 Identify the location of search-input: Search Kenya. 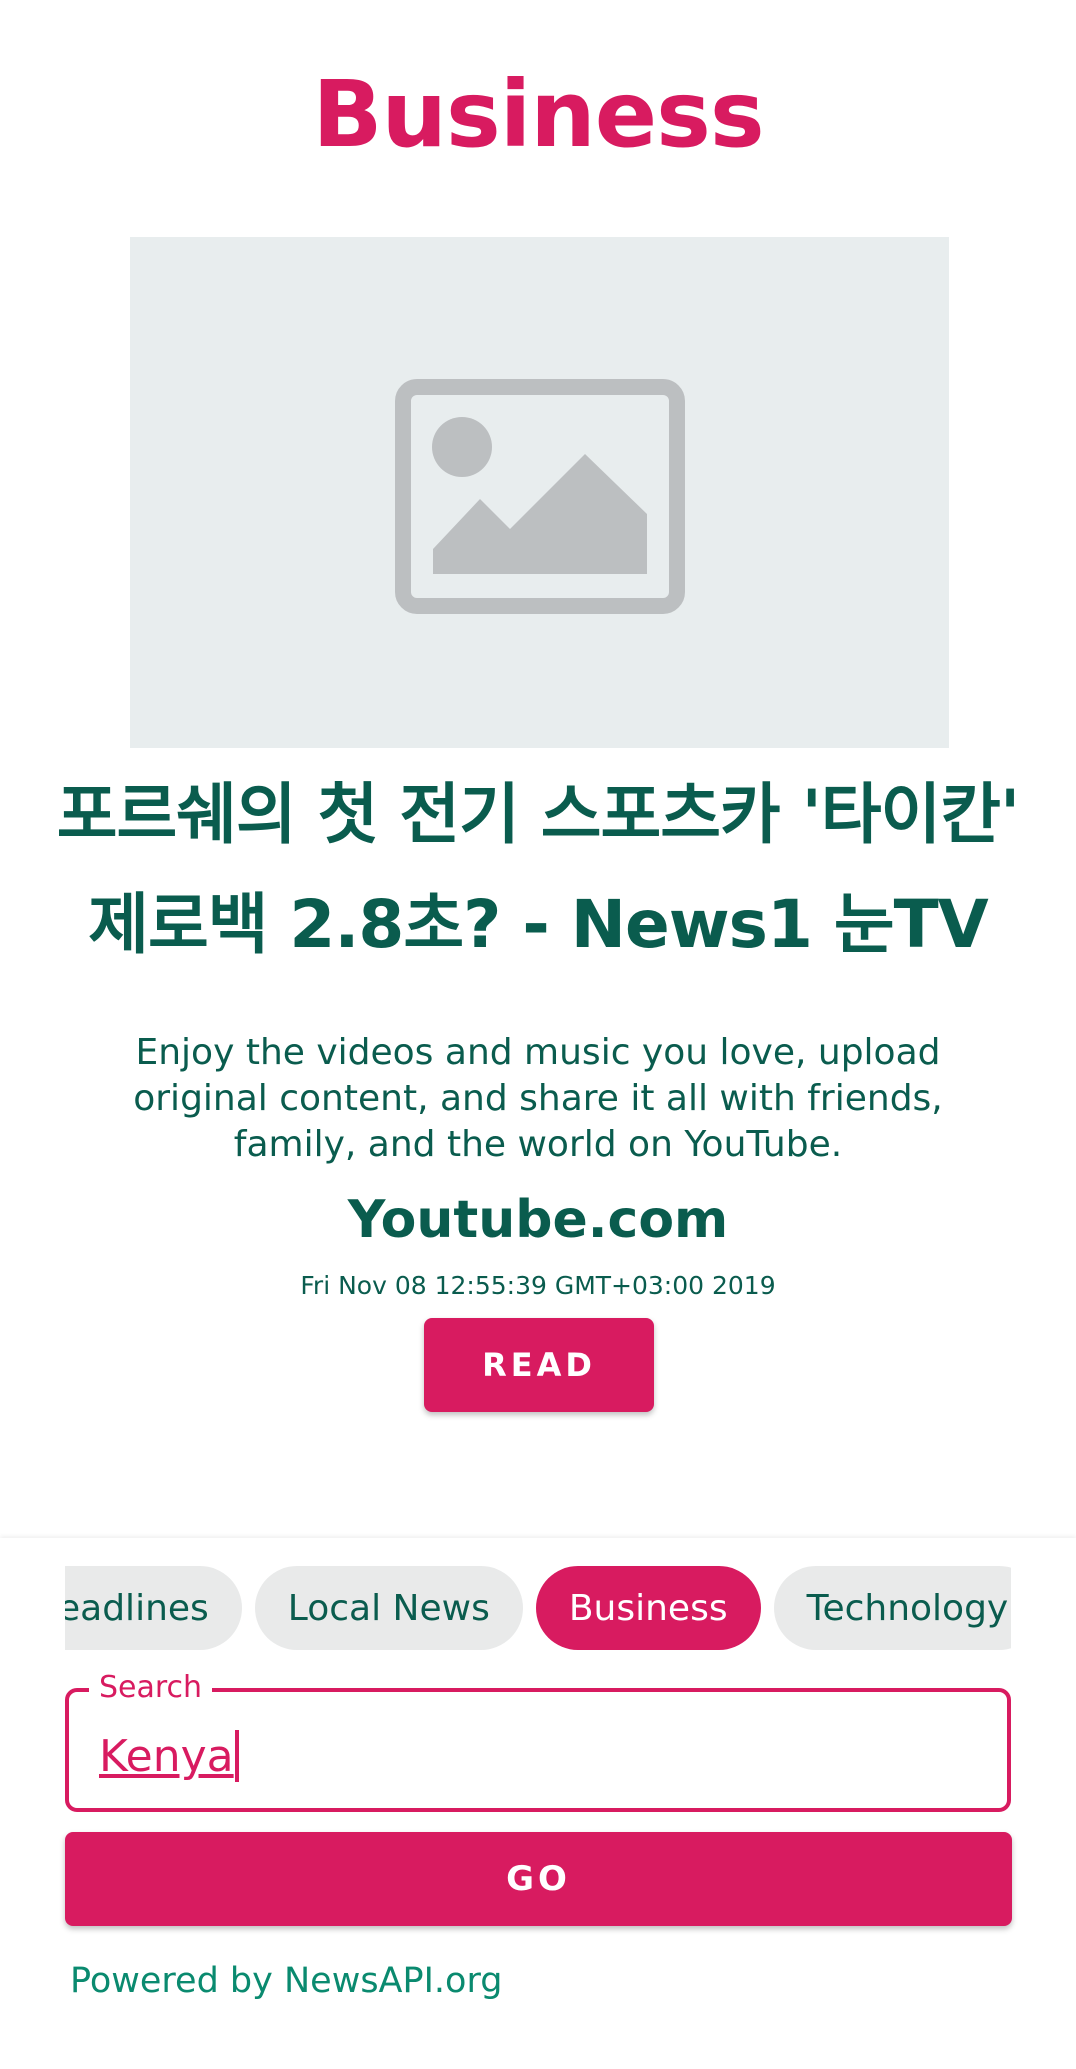
(538, 1741).